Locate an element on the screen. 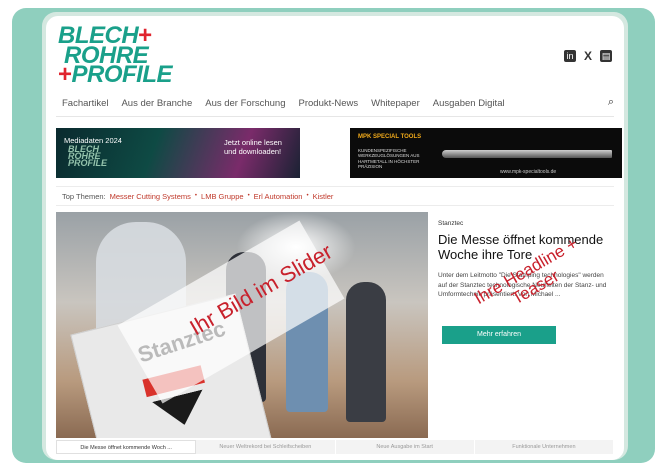 The image size is (667, 471). x-icon: X is located at coordinates (588, 56).